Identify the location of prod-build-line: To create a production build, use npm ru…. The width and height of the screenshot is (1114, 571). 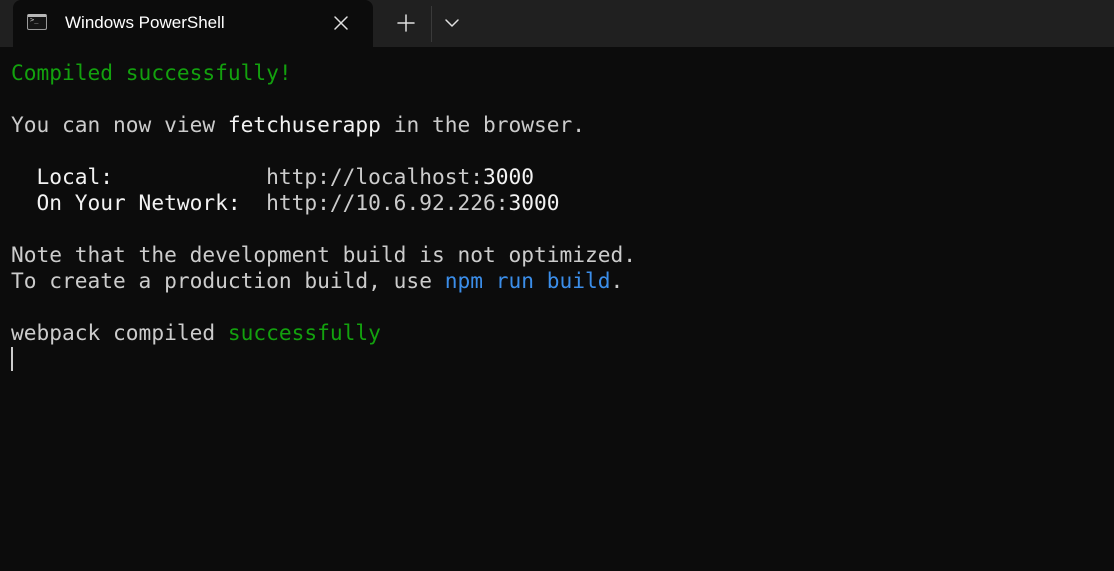
(323, 281).